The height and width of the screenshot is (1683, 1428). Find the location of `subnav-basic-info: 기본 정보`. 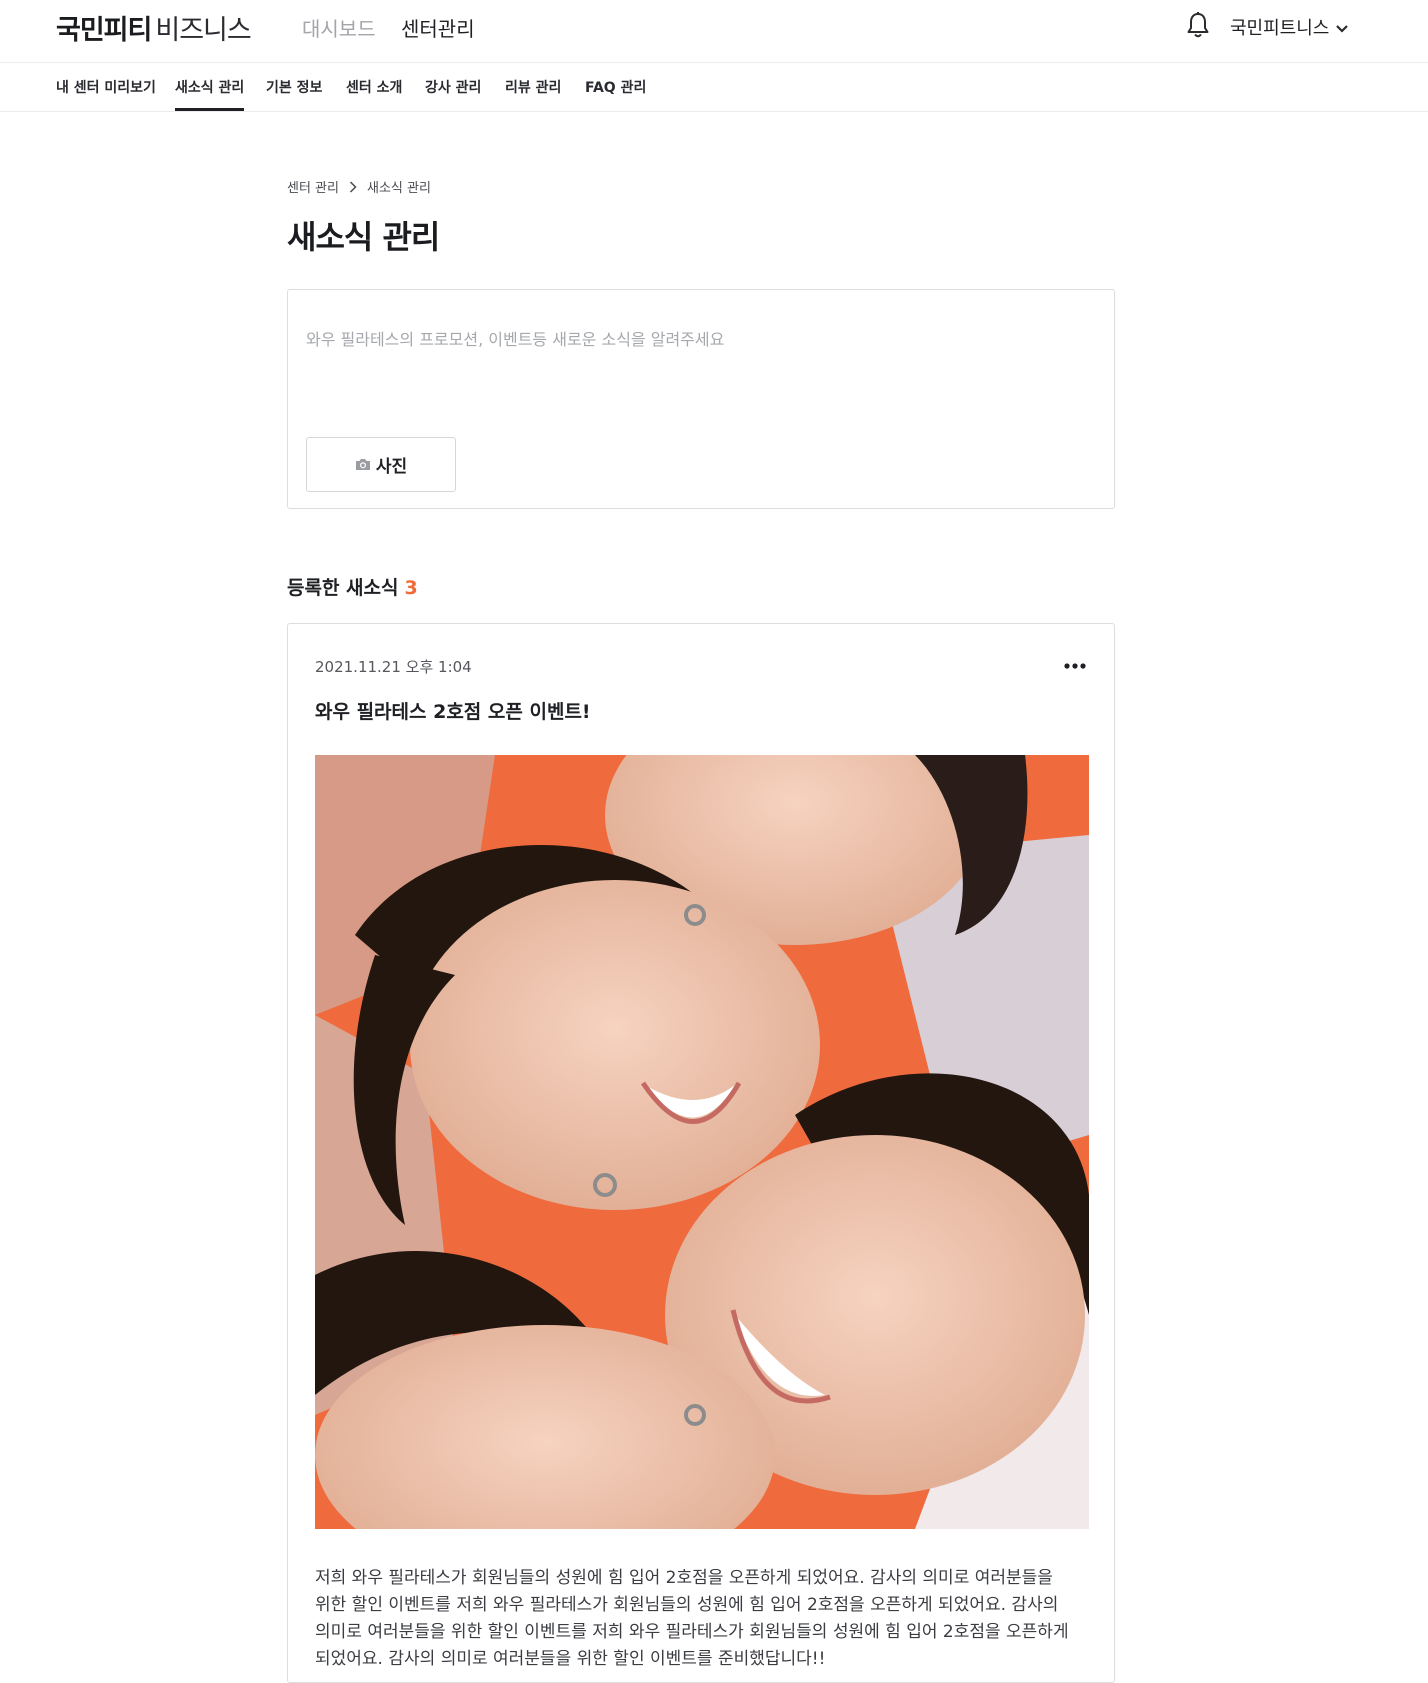

subnav-basic-info: 기본 정보 is located at coordinates (294, 87).